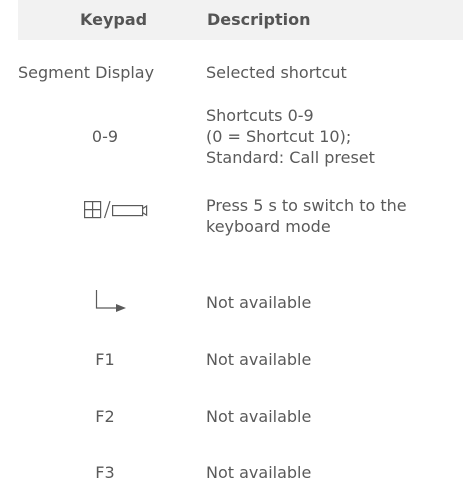 This screenshot has height=488, width=463. I want to click on enter-arrow-icon, so click(114, 301).